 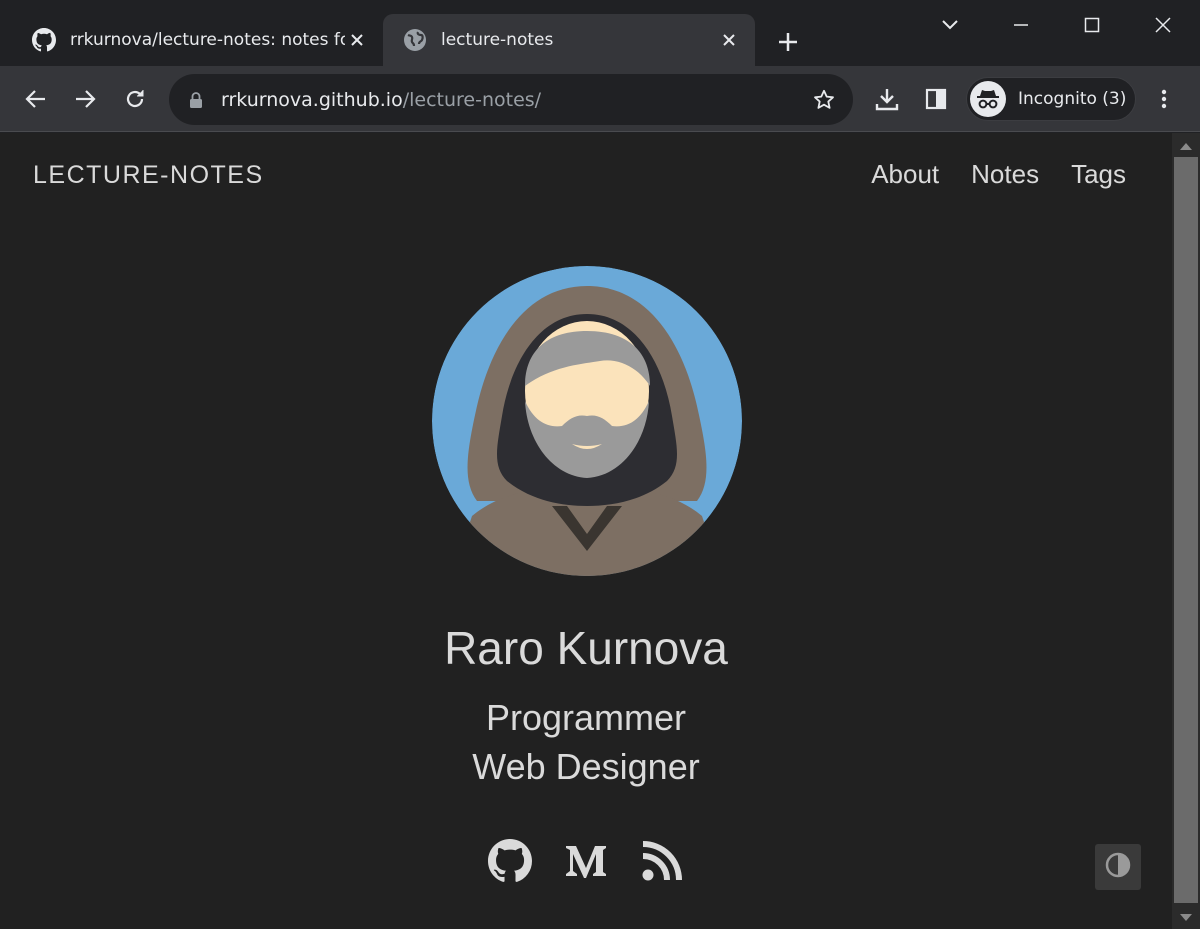 I want to click on url-text: rrkurnova.github.io/lecture-notes/, so click(x=515, y=100).